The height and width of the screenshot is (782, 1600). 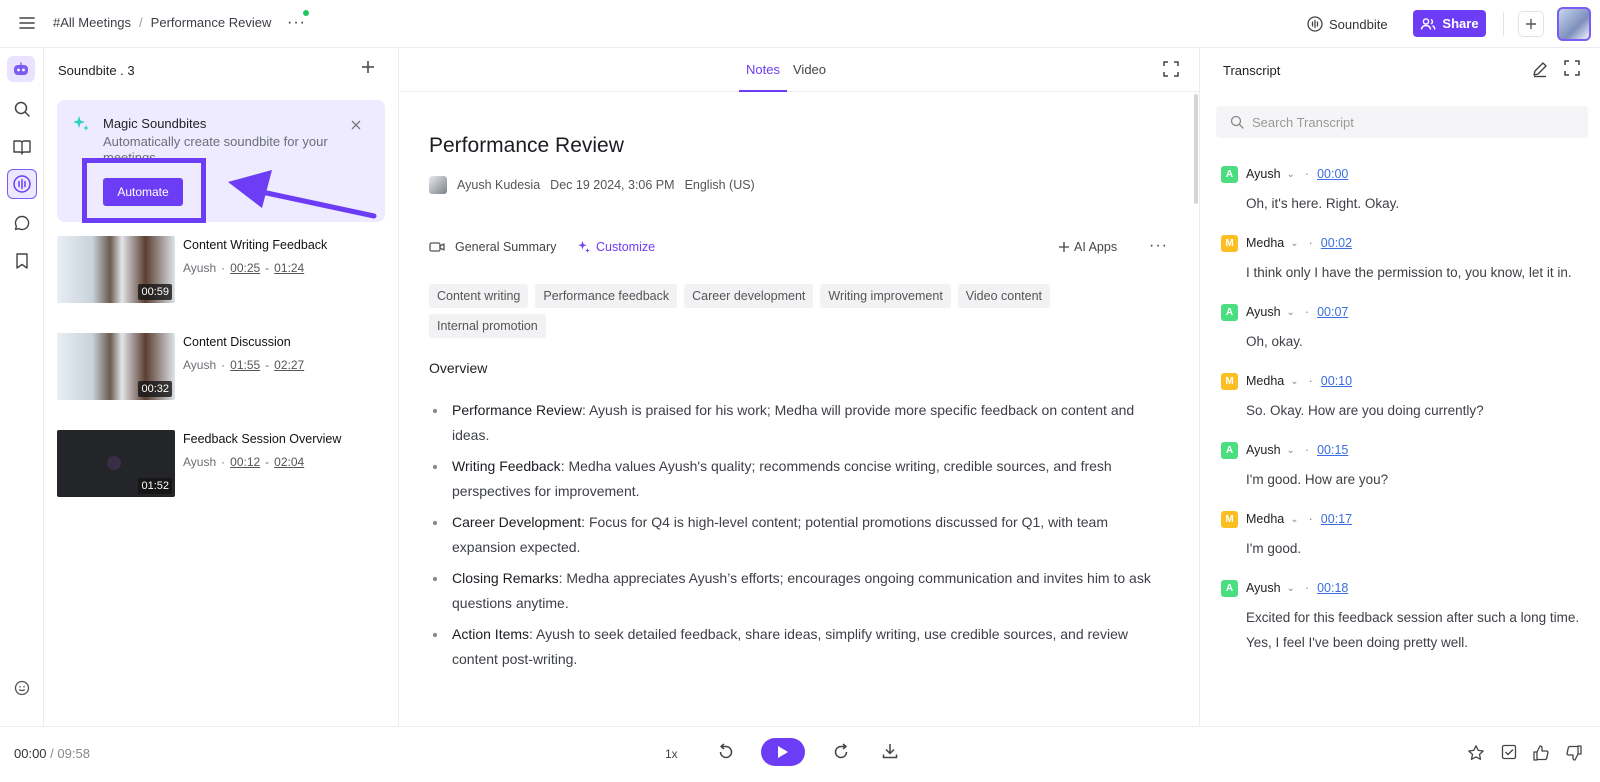 What do you see at coordinates (1336, 381) in the screenshot?
I see `timestamp-link: 00:10` at bounding box center [1336, 381].